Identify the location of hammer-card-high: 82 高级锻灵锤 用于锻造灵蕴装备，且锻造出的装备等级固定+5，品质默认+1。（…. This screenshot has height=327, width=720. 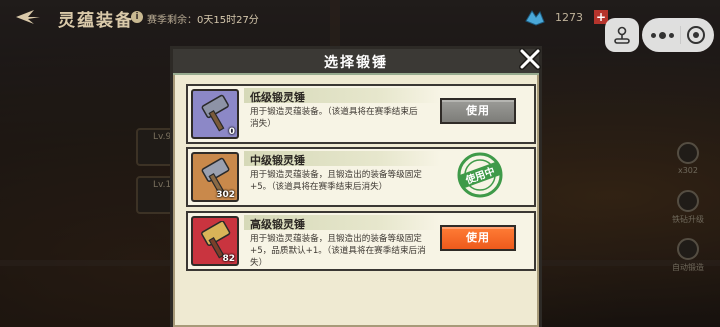
(361, 241).